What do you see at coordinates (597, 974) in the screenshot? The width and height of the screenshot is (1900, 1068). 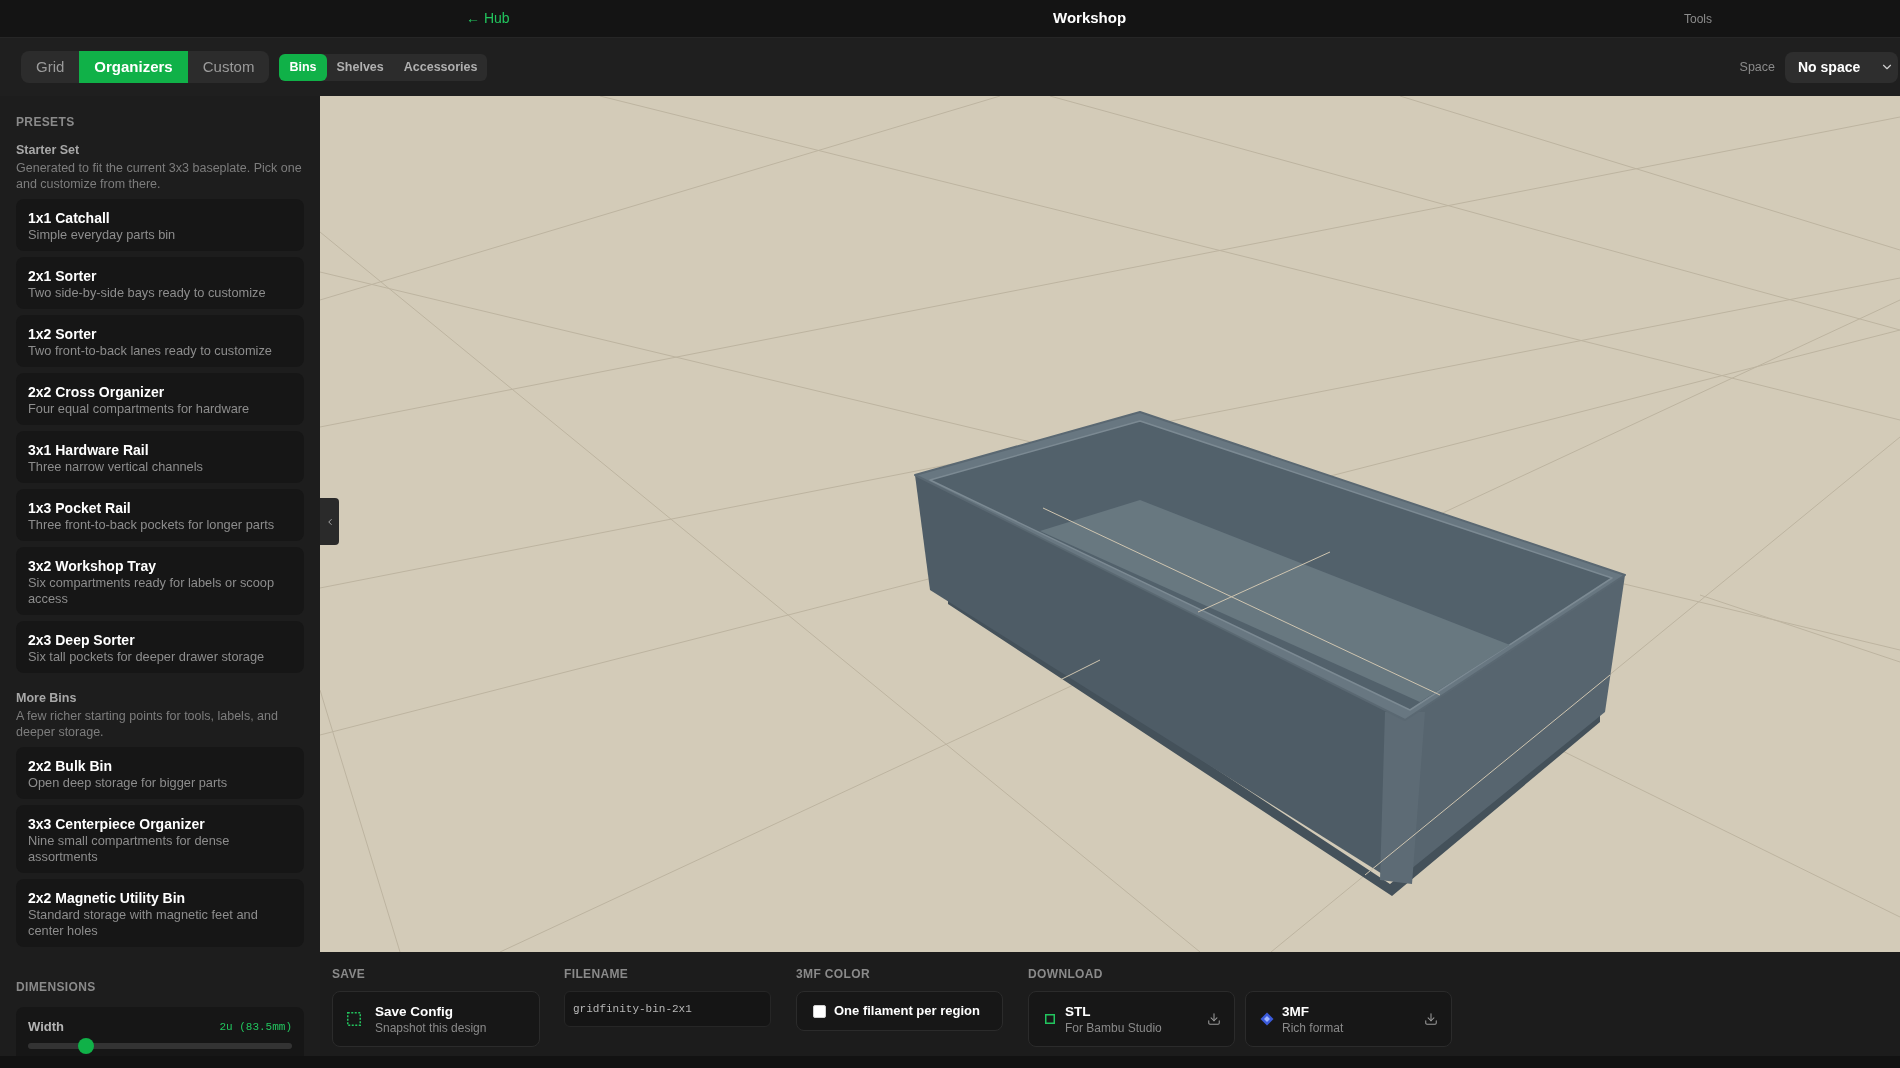 I see `section-heading: FILENAME` at bounding box center [597, 974].